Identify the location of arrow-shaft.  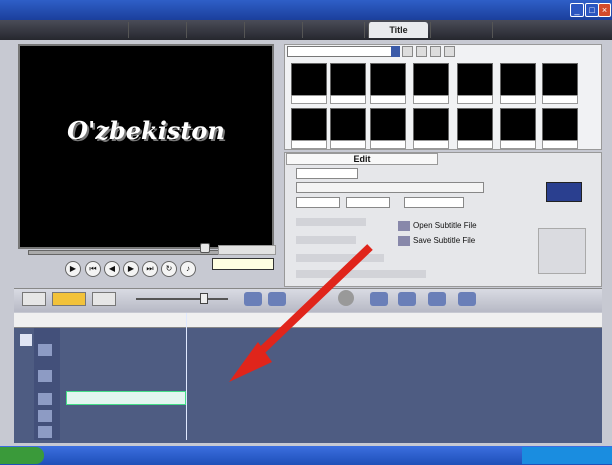
(312, 302).